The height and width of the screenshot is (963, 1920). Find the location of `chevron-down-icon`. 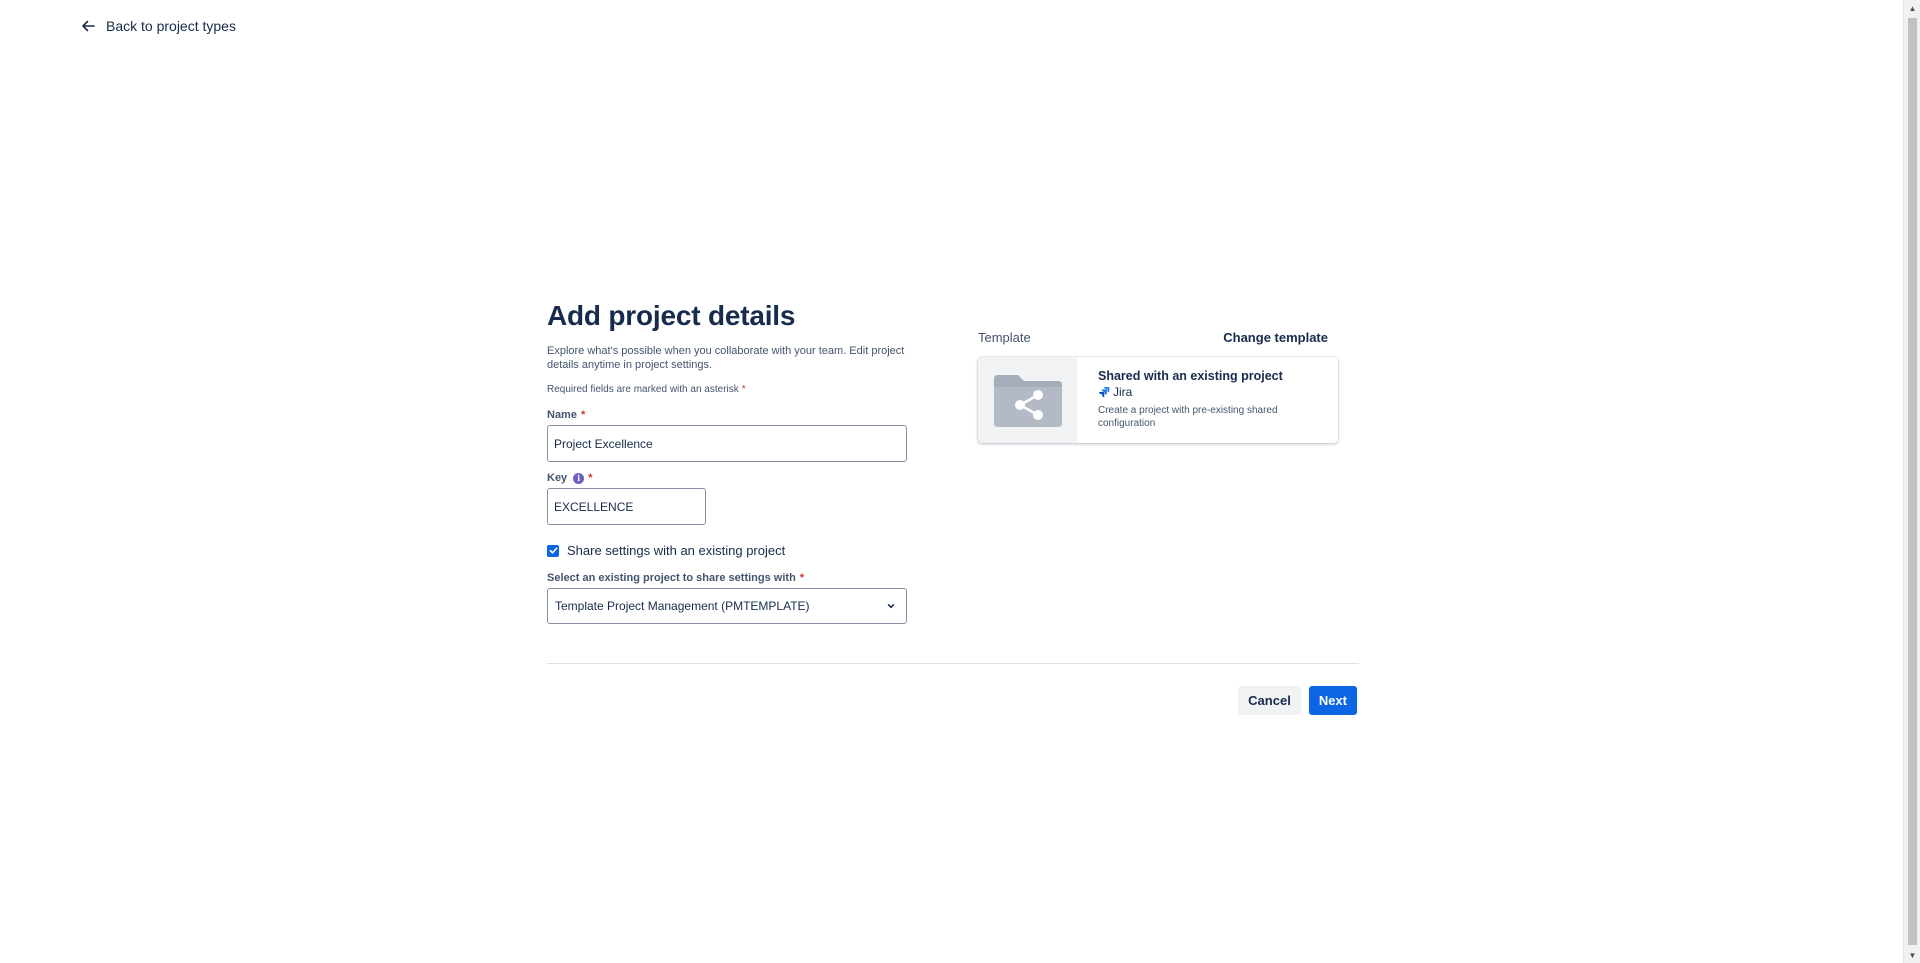

chevron-down-icon is located at coordinates (891, 606).